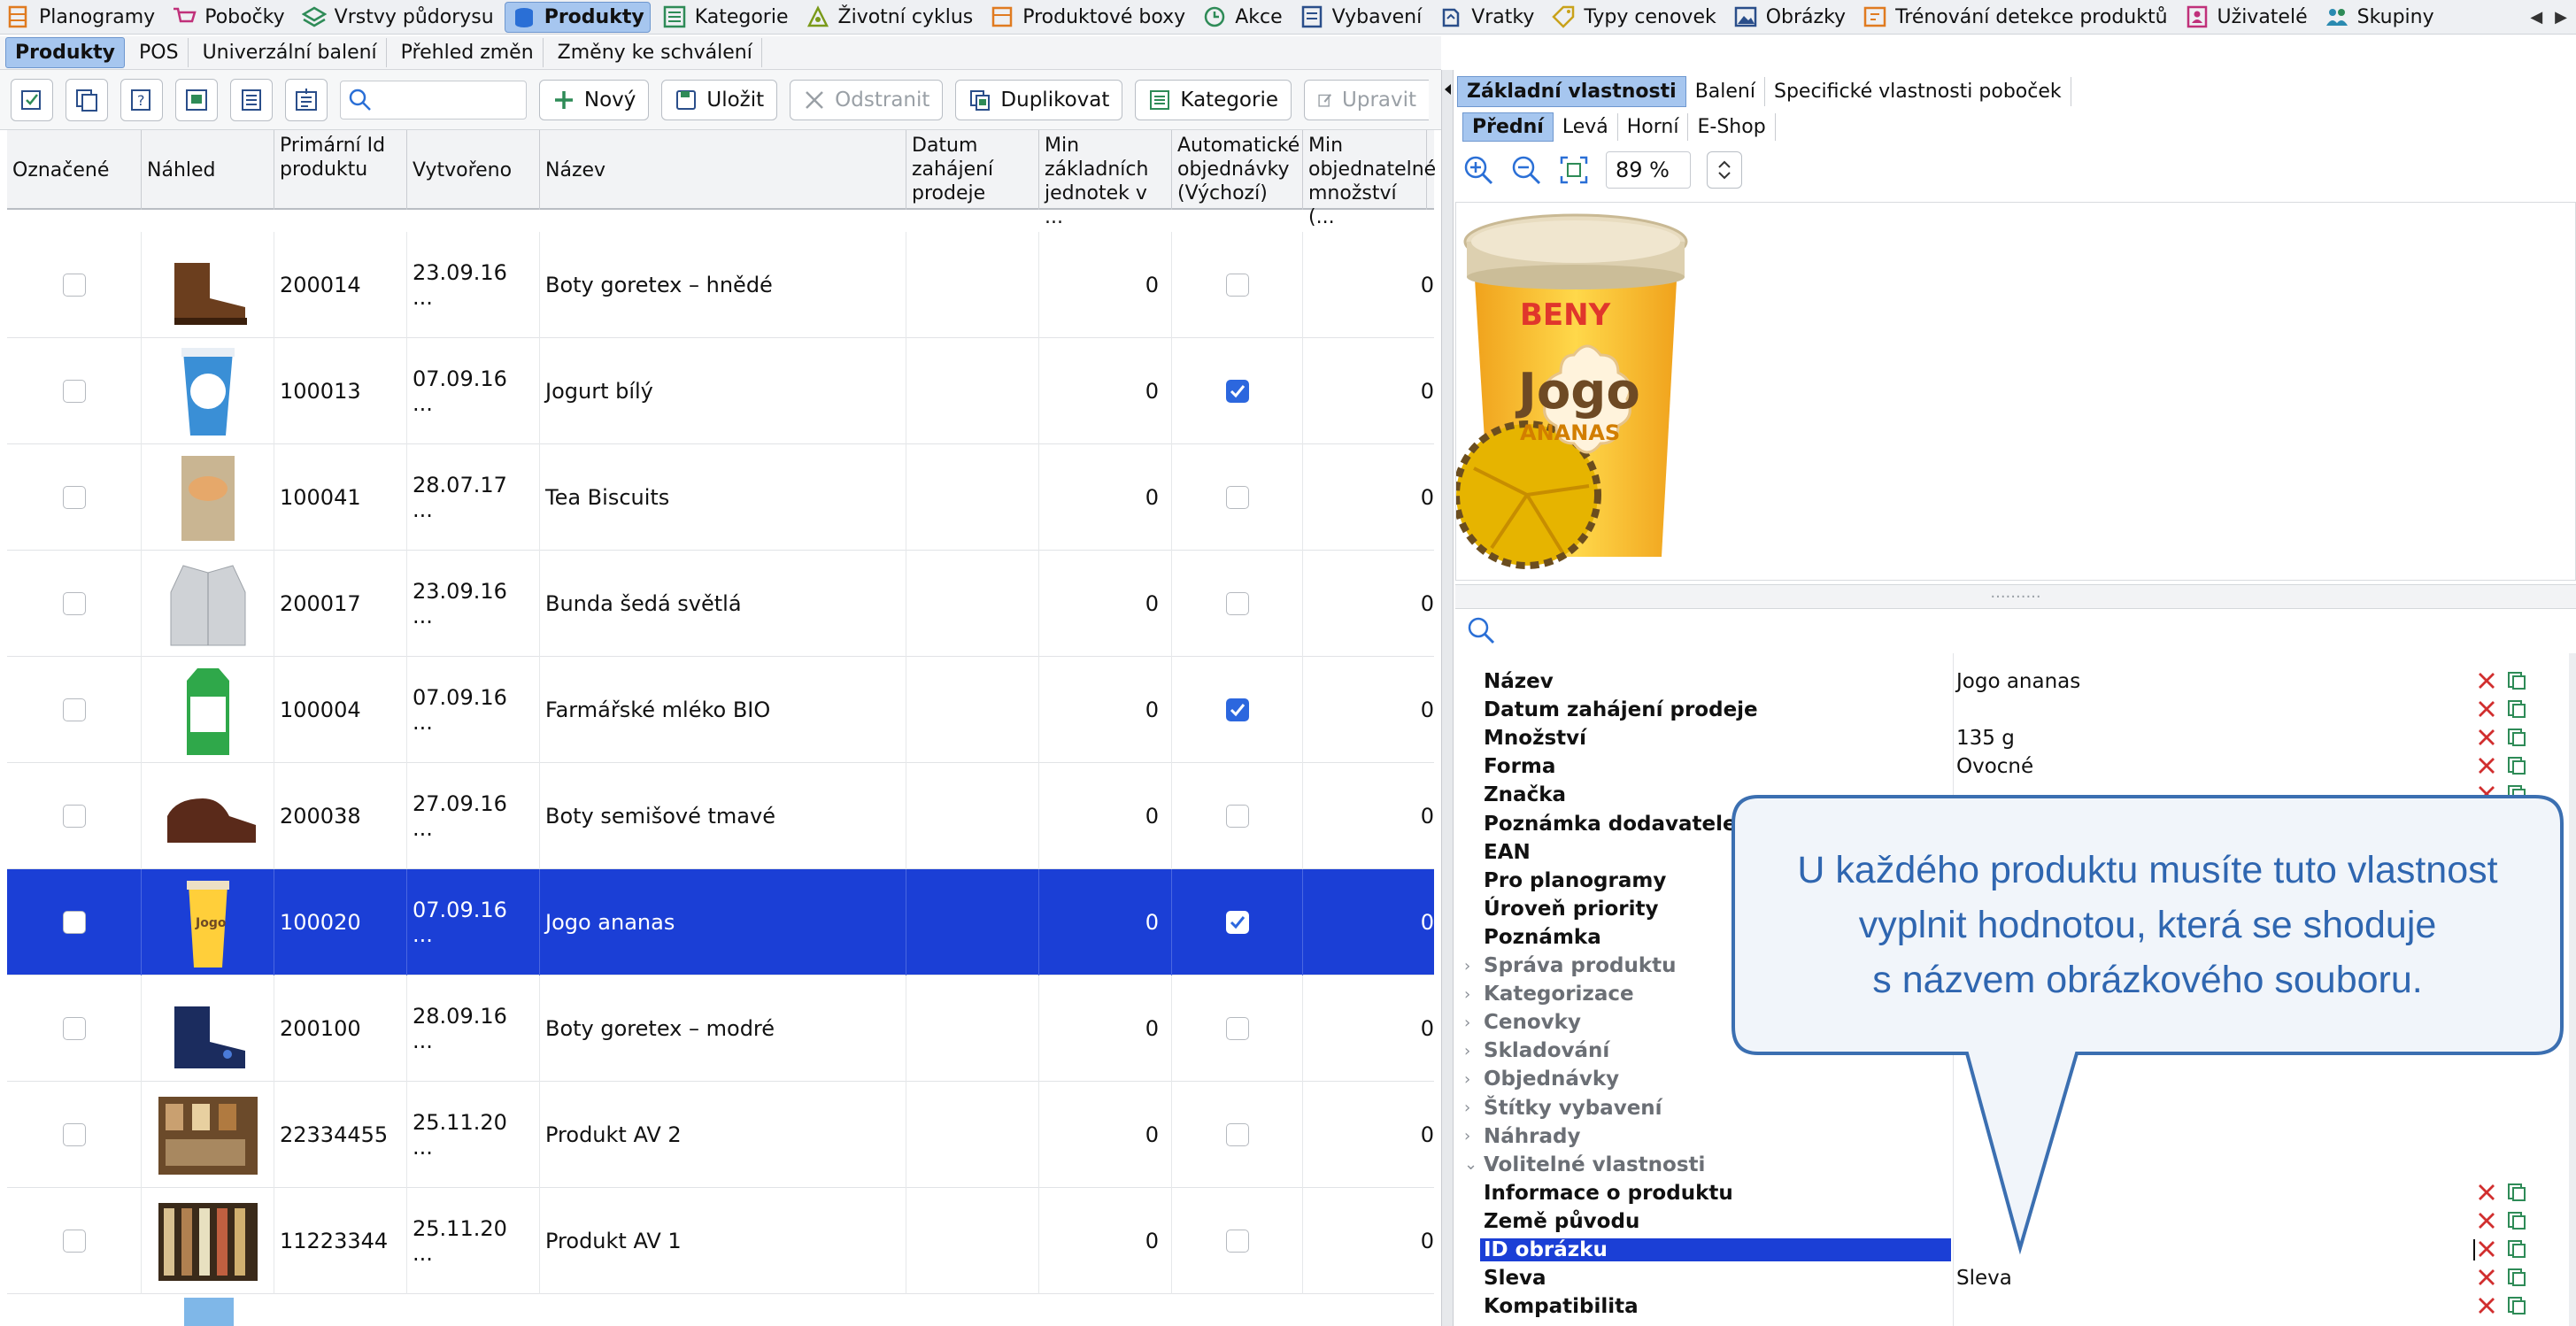 The height and width of the screenshot is (1326, 2576). What do you see at coordinates (720, 391) in the screenshot?
I see `table-row: 100013 07.09.16 ... Jogurt bílý 0 0` at bounding box center [720, 391].